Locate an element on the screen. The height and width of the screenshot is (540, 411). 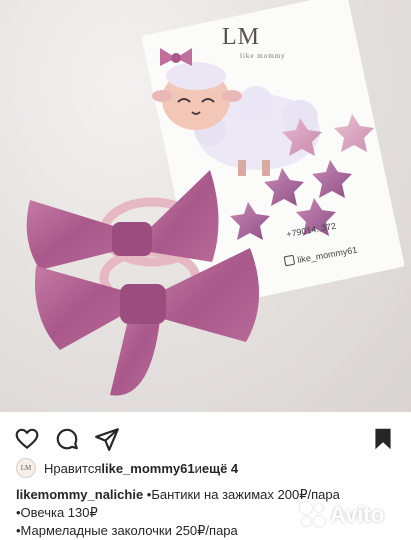
avito-logo-icon is located at coordinates (313, 515).